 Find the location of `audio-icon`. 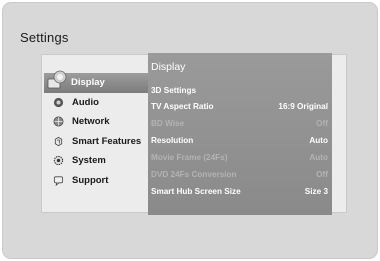

audio-icon is located at coordinates (58, 102).